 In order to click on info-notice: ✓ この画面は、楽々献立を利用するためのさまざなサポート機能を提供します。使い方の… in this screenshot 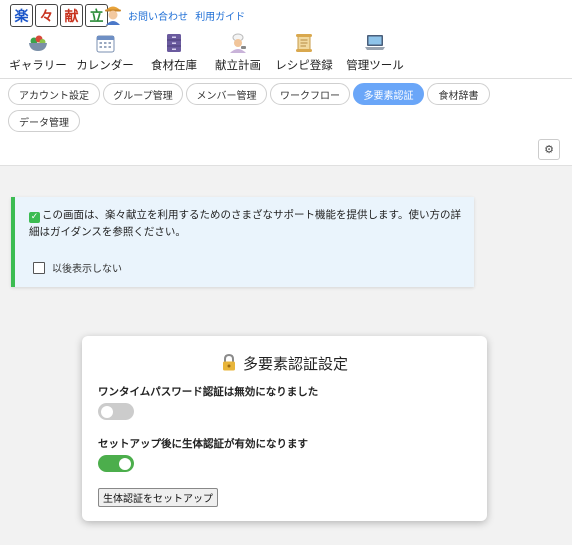, I will do `click(242, 242)`.